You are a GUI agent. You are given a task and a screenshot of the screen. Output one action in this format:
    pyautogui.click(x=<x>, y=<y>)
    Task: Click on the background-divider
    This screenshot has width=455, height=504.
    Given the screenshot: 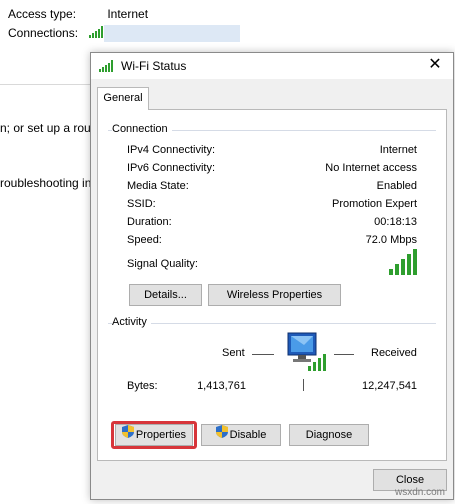 What is the action you would take?
    pyautogui.click(x=47, y=84)
    